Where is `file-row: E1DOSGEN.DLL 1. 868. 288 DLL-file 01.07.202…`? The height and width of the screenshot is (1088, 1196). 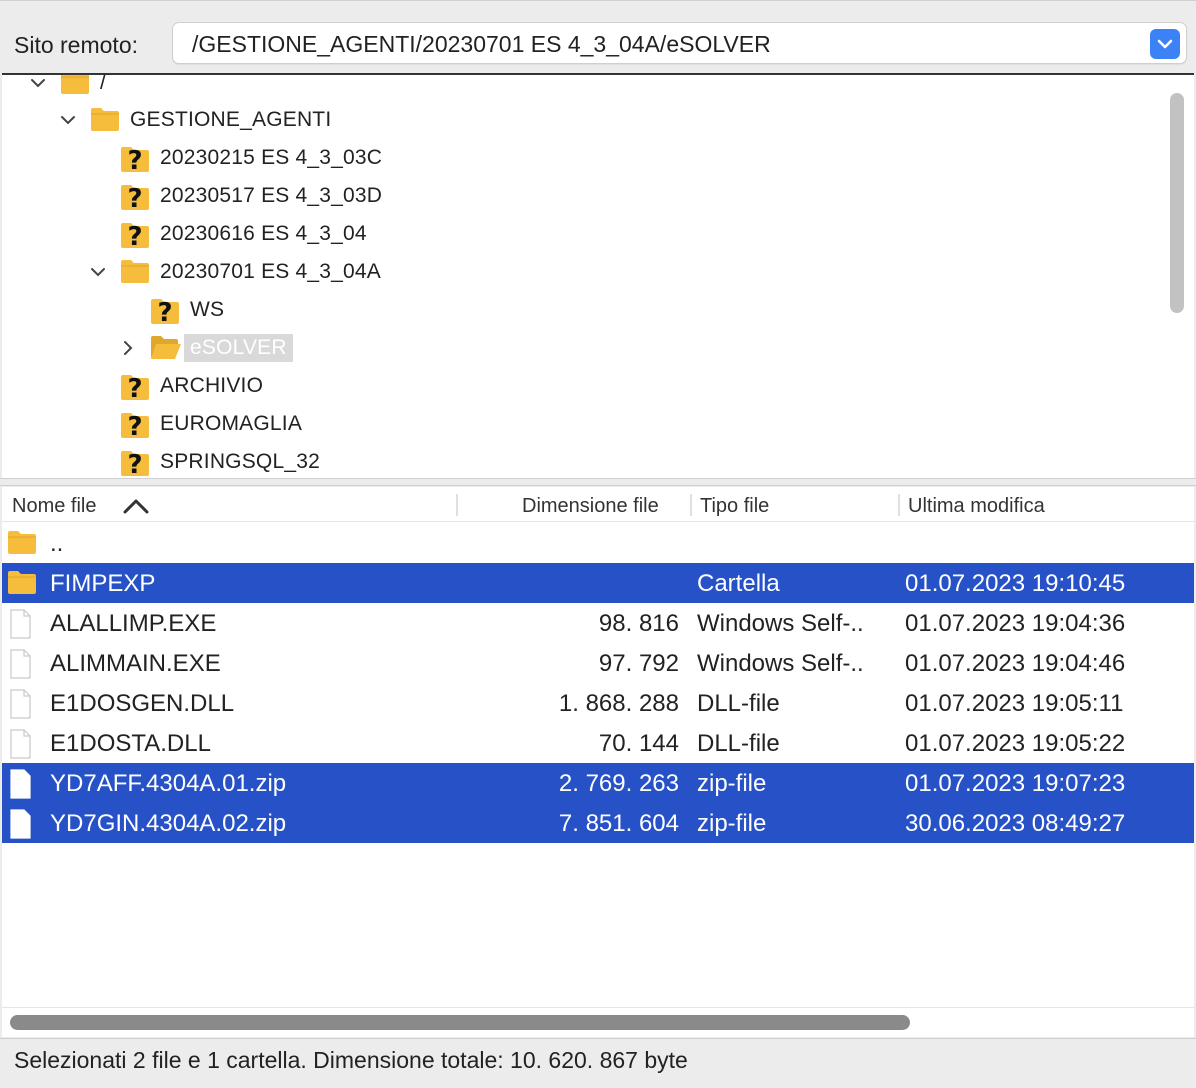 file-row: E1DOSGEN.DLL 1. 868. 288 DLL-file 01.07.202… is located at coordinates (598, 703).